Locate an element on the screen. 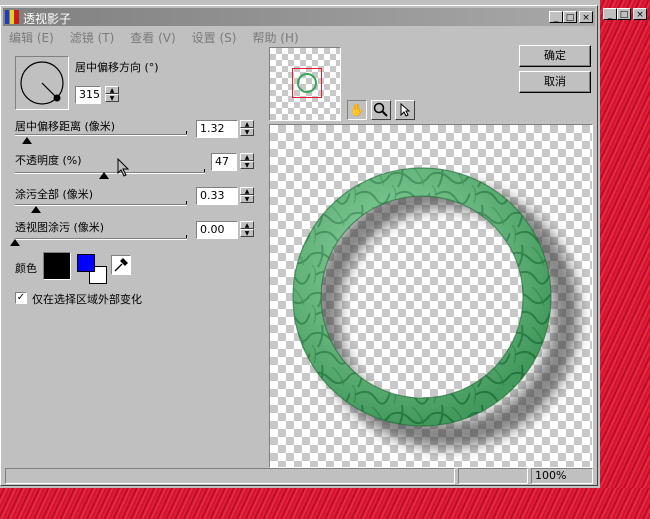 The width and height of the screenshot is (650, 519). blur-all-stepper: ▲ ▼ is located at coordinates (247, 196).